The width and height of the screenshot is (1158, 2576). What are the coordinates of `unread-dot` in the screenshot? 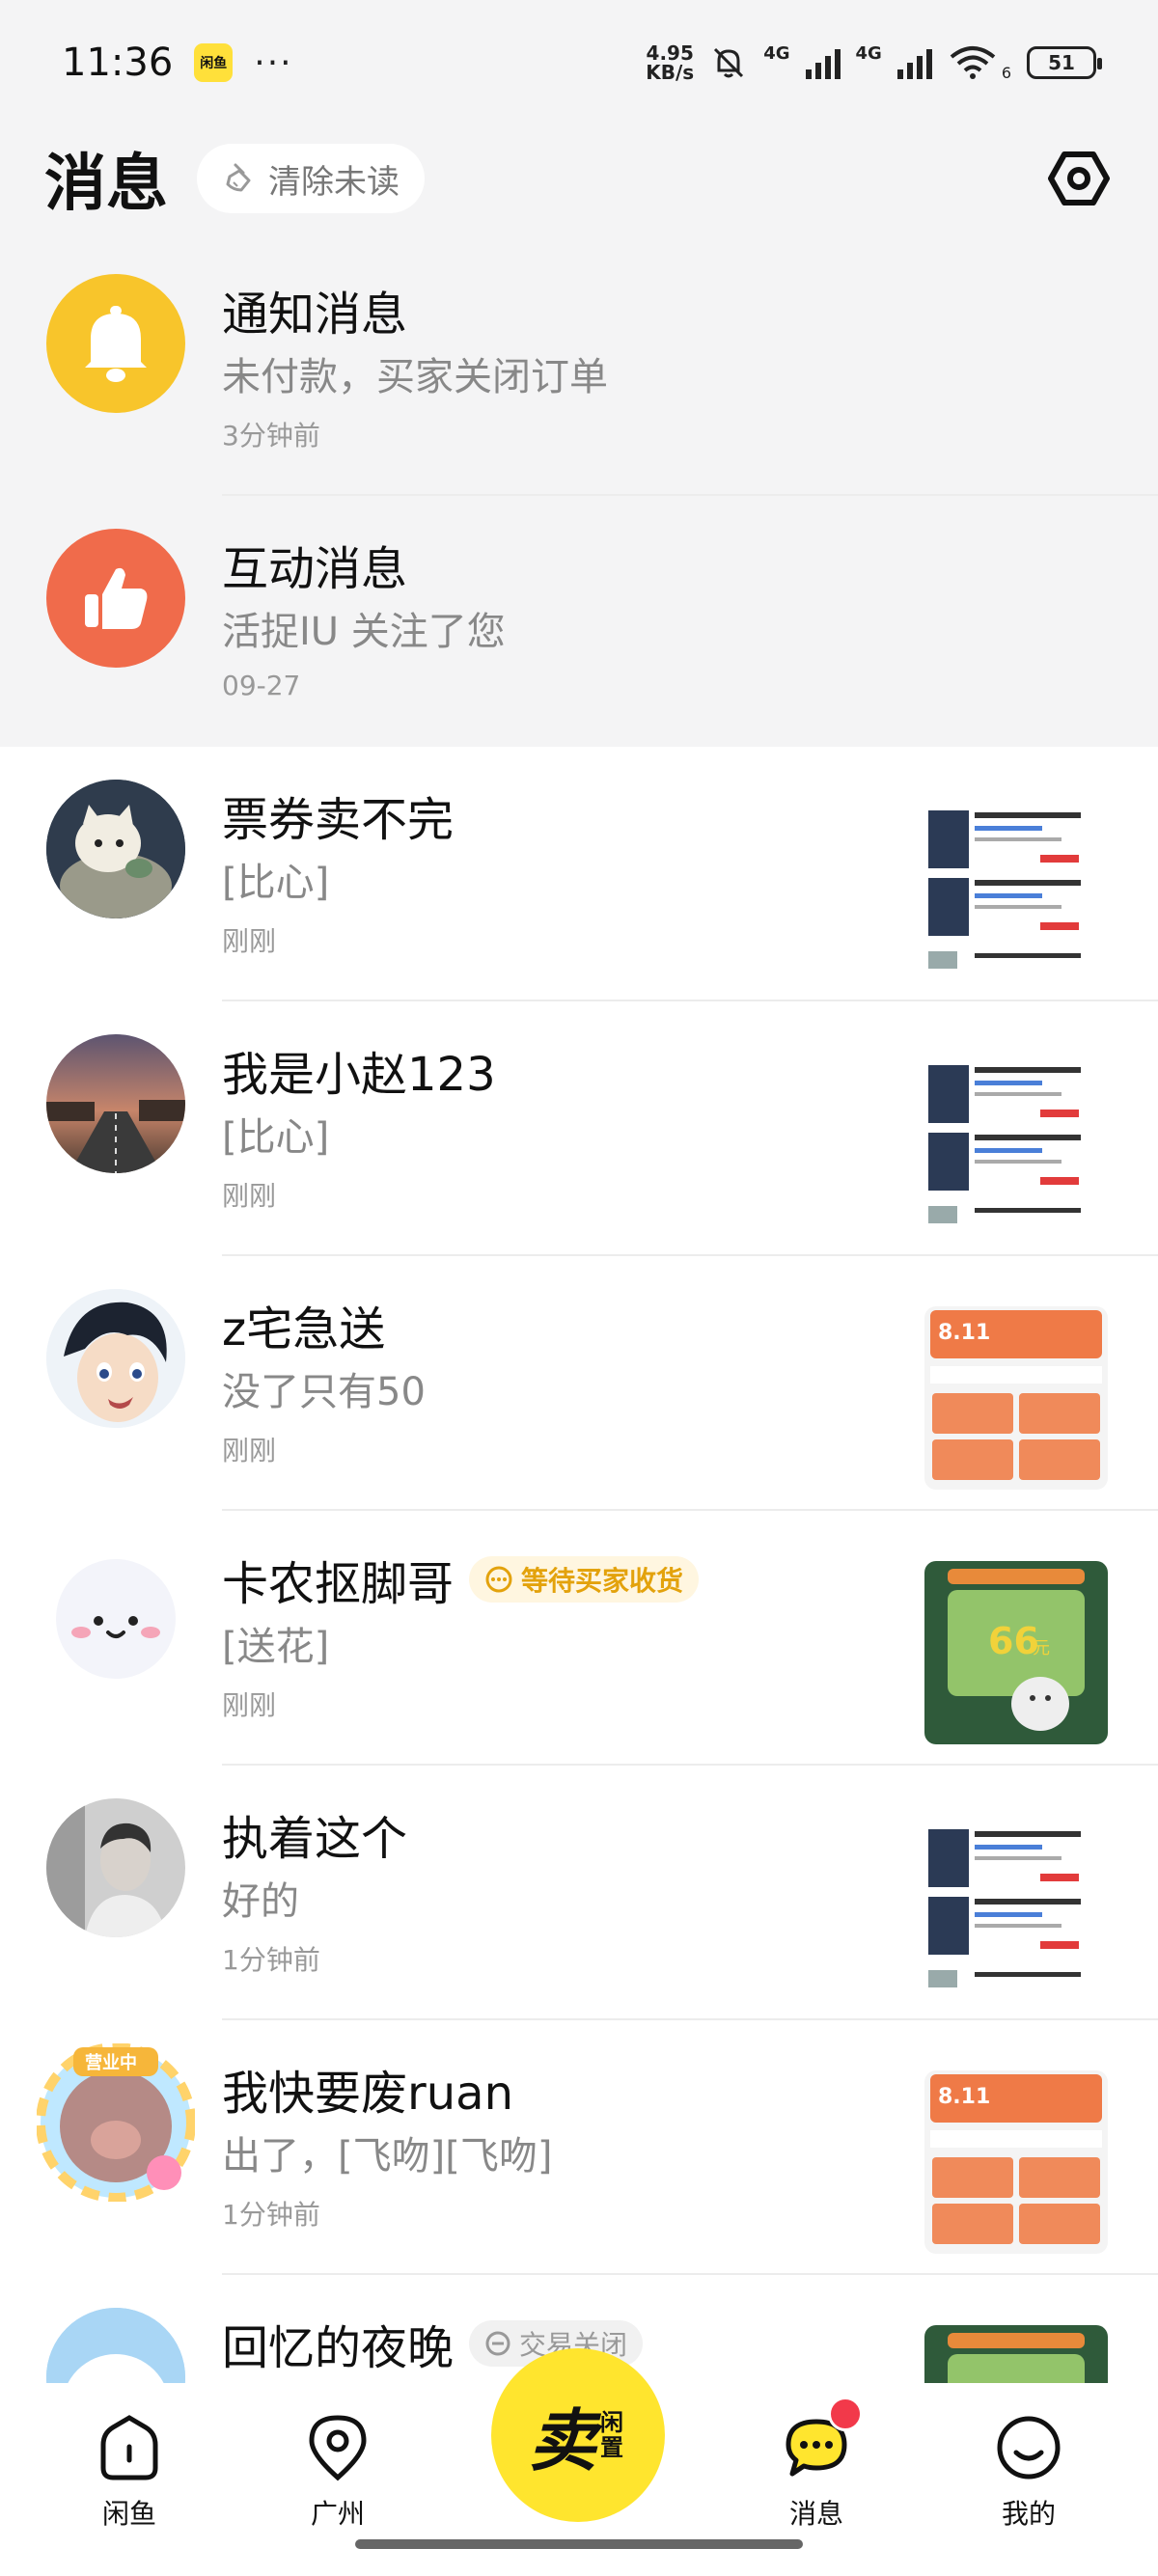 It's located at (845, 2414).